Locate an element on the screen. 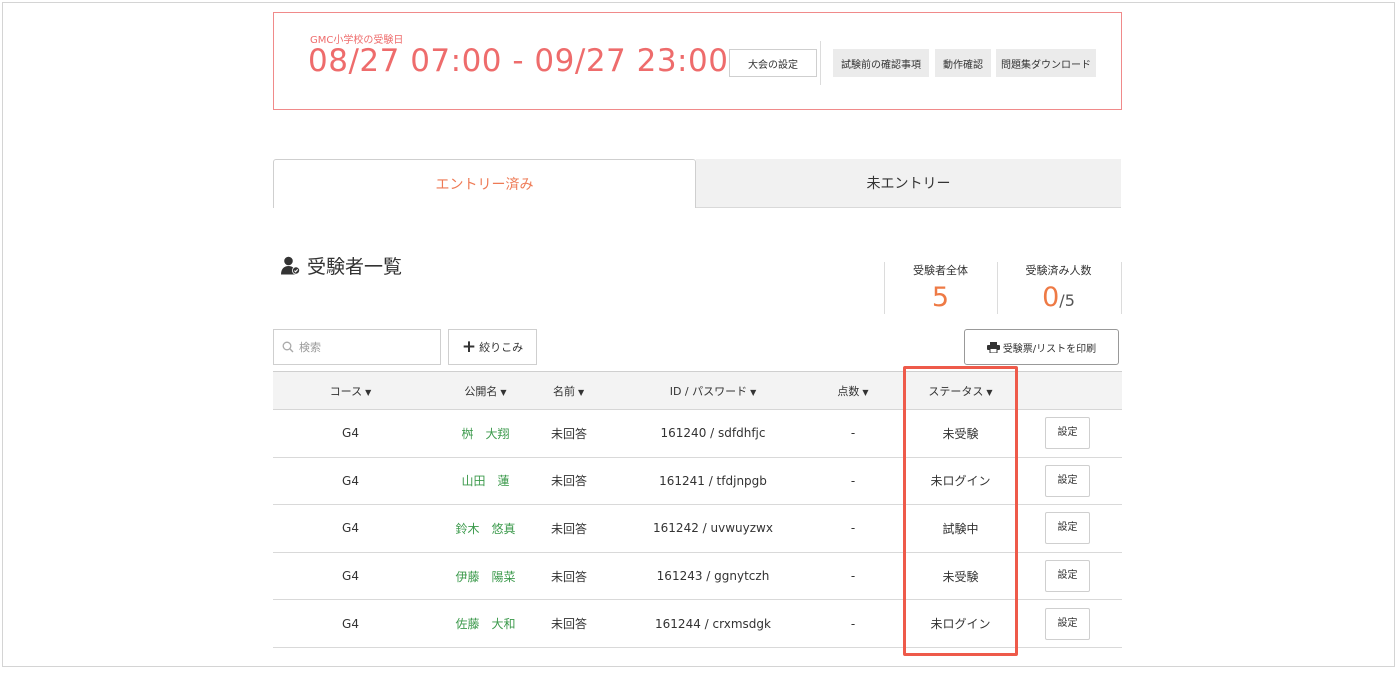  completed-count-value: 0/5 is located at coordinates (1058, 297).